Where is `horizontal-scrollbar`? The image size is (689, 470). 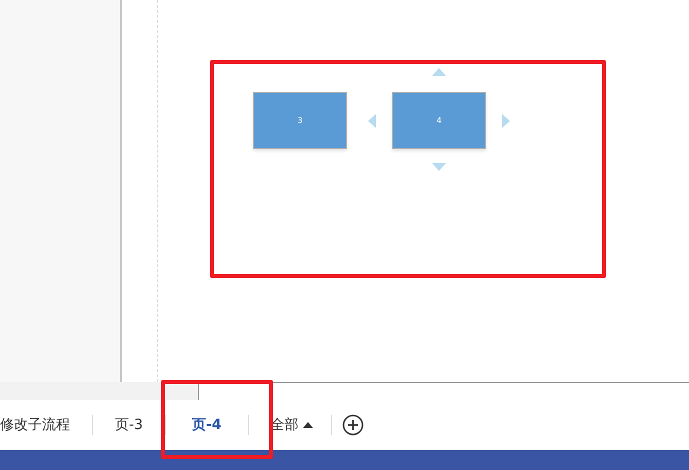 horizontal-scrollbar is located at coordinates (443, 391).